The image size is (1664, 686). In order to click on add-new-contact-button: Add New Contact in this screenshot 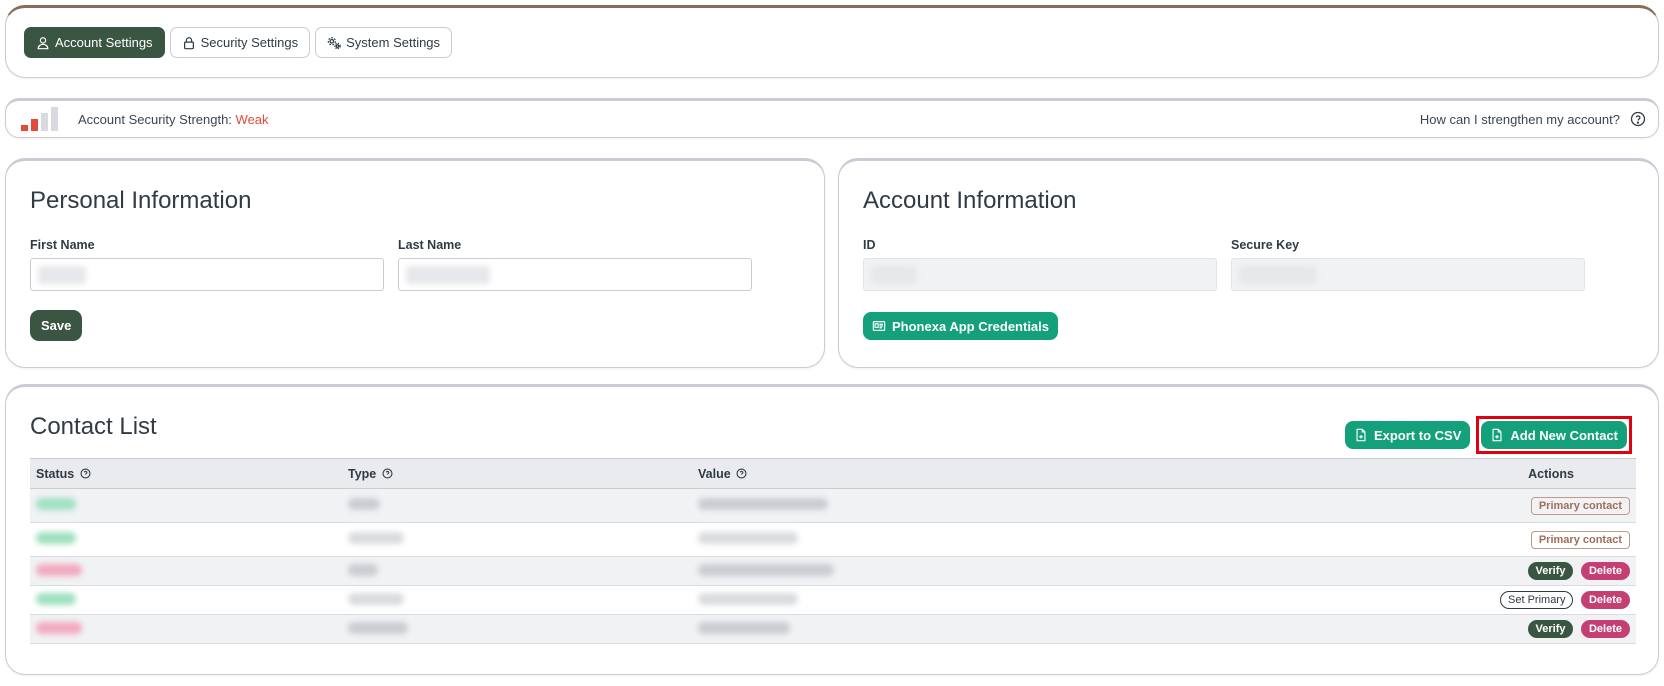, I will do `click(1554, 435)`.